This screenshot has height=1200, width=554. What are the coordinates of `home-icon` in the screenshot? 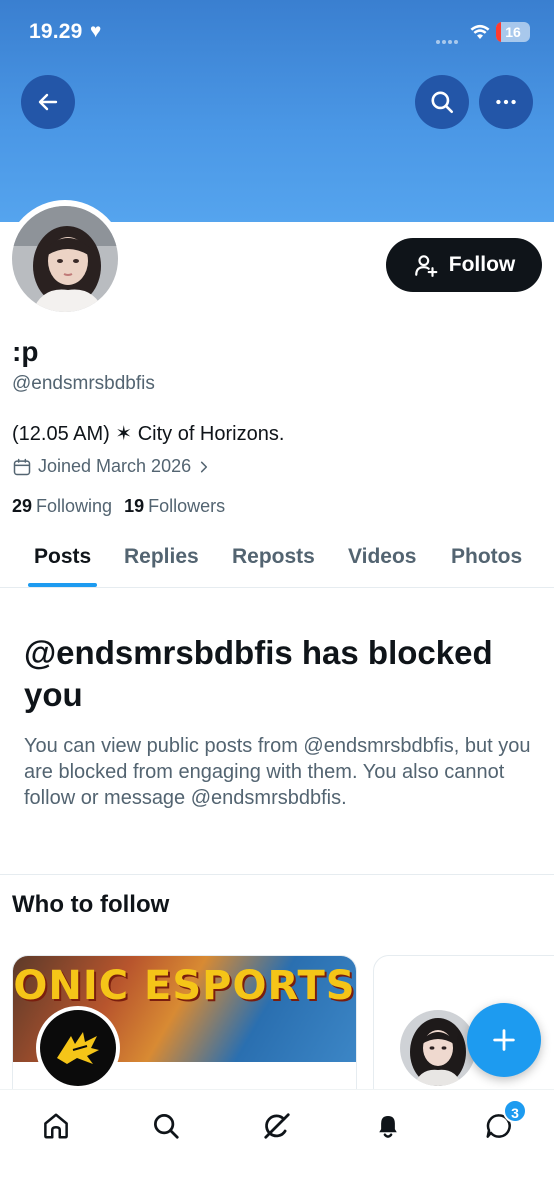 It's located at (56, 1126).